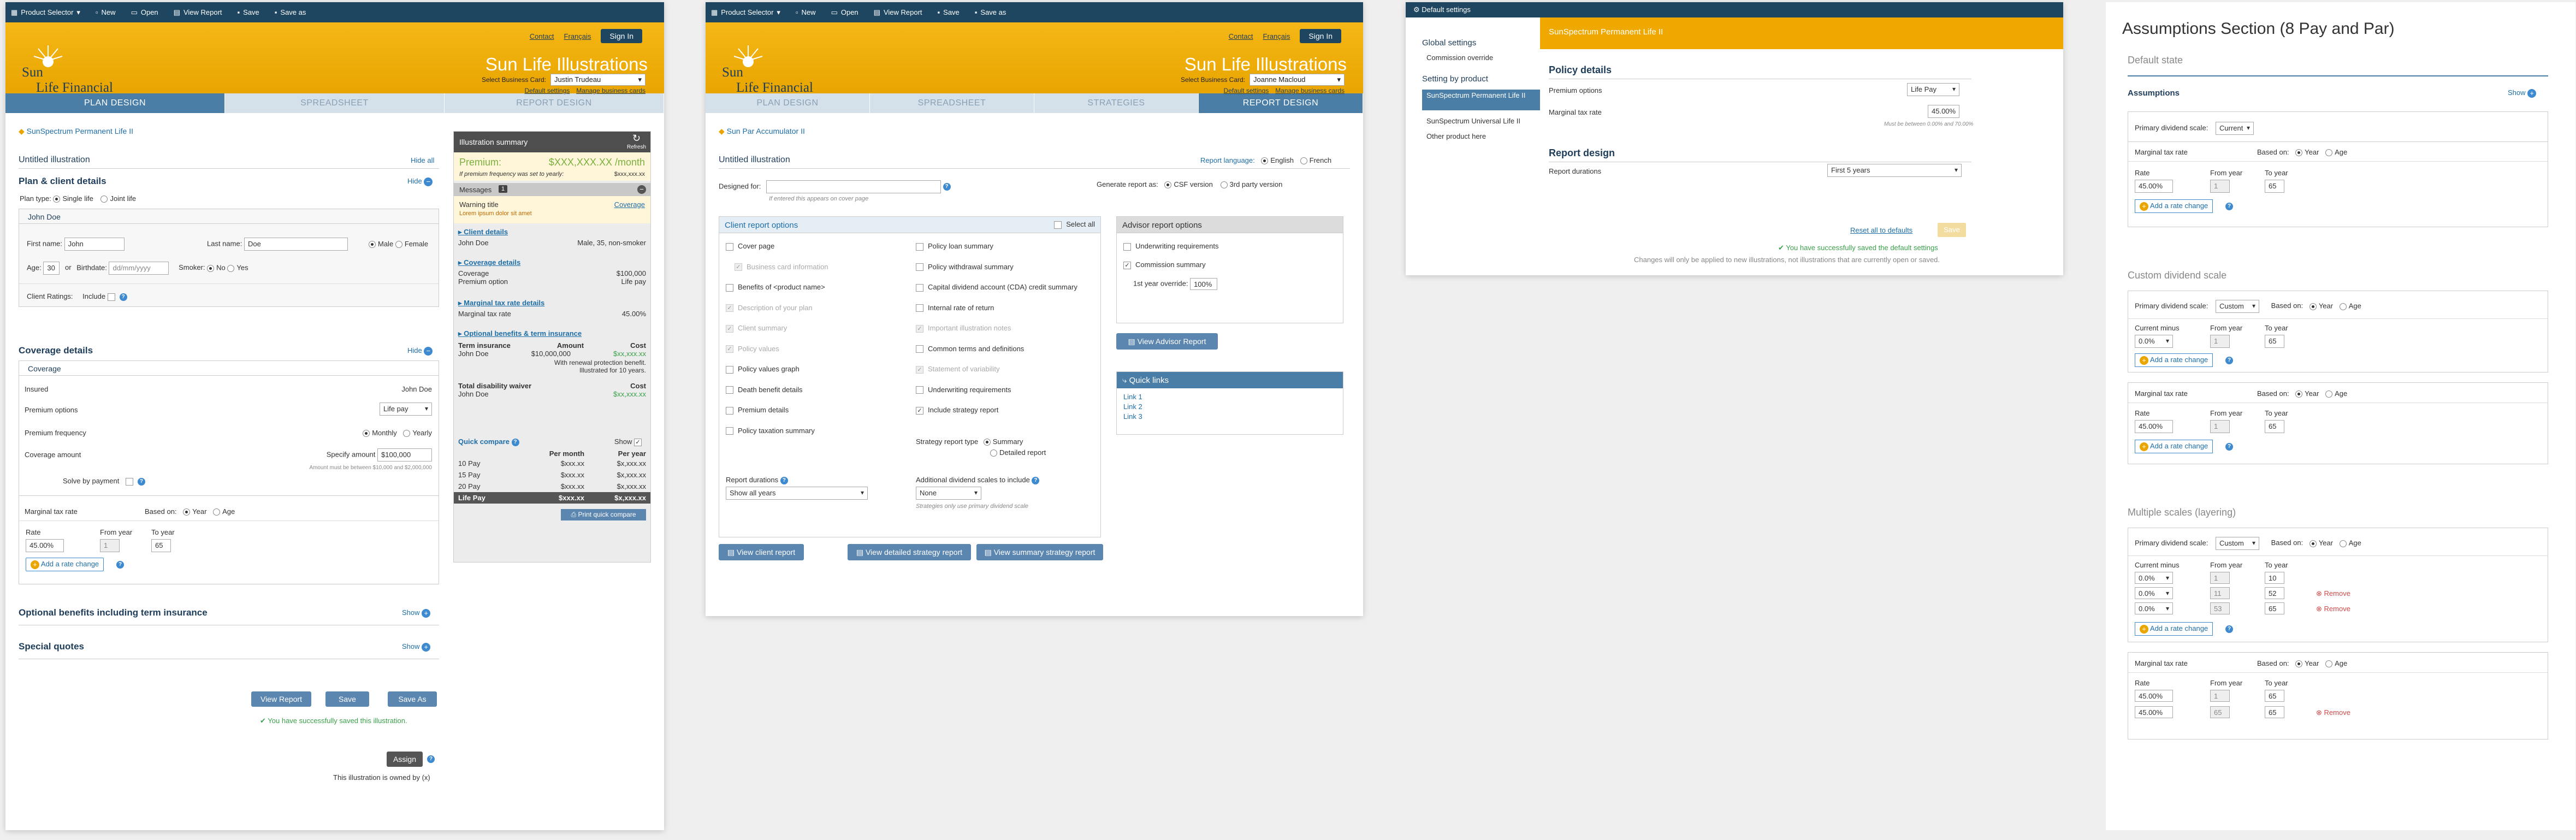 The image size is (2576, 840). Describe the element at coordinates (1265, 161) in the screenshot. I see `english-radio` at that location.